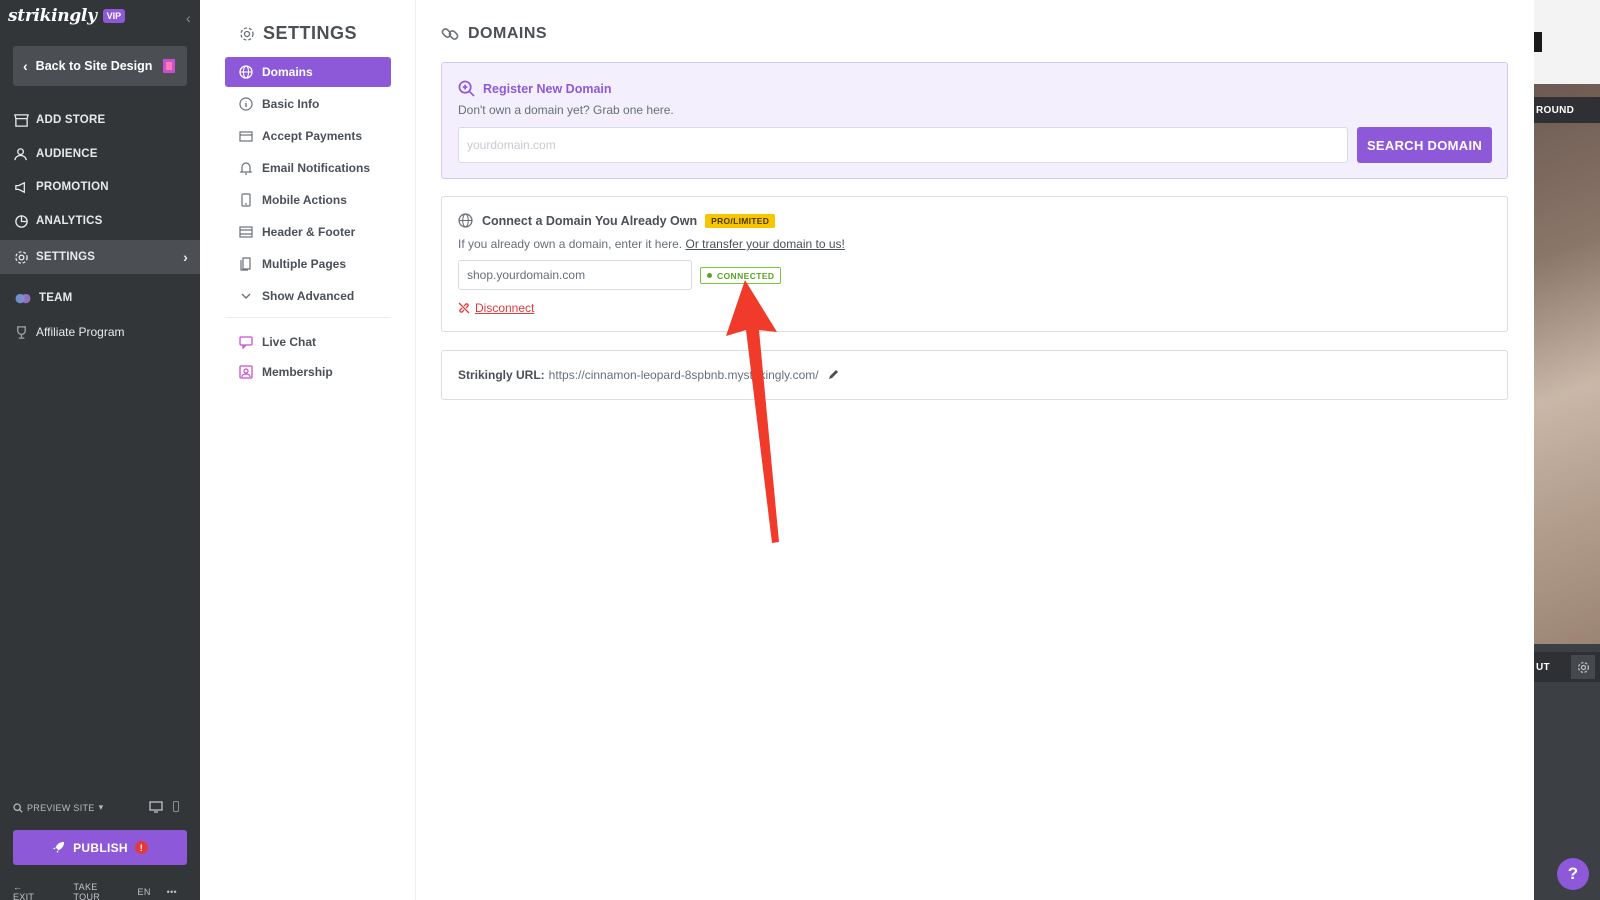 The image size is (1600, 900). What do you see at coordinates (144, 892) in the screenshot?
I see `language-selector: EN` at bounding box center [144, 892].